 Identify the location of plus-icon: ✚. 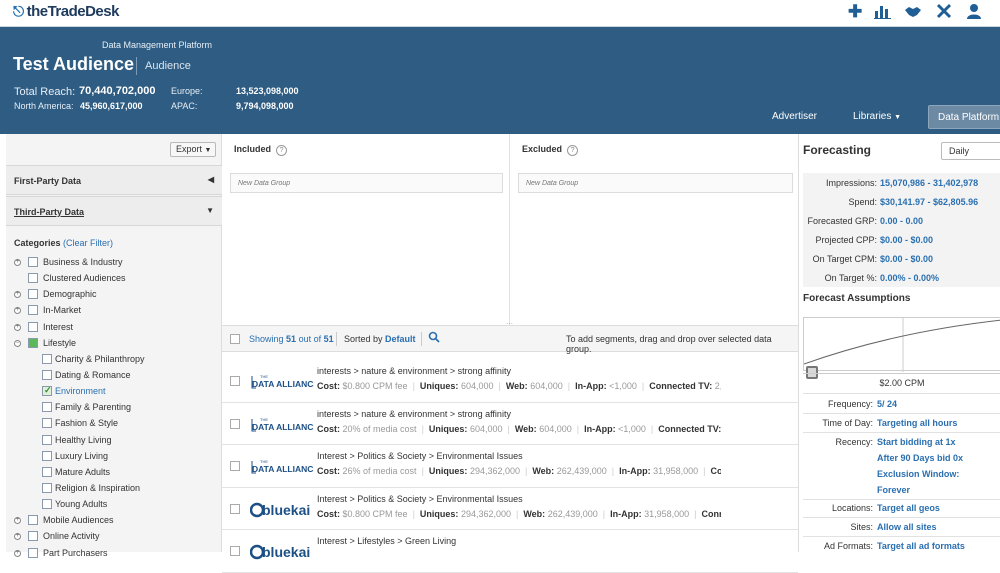
(855, 12).